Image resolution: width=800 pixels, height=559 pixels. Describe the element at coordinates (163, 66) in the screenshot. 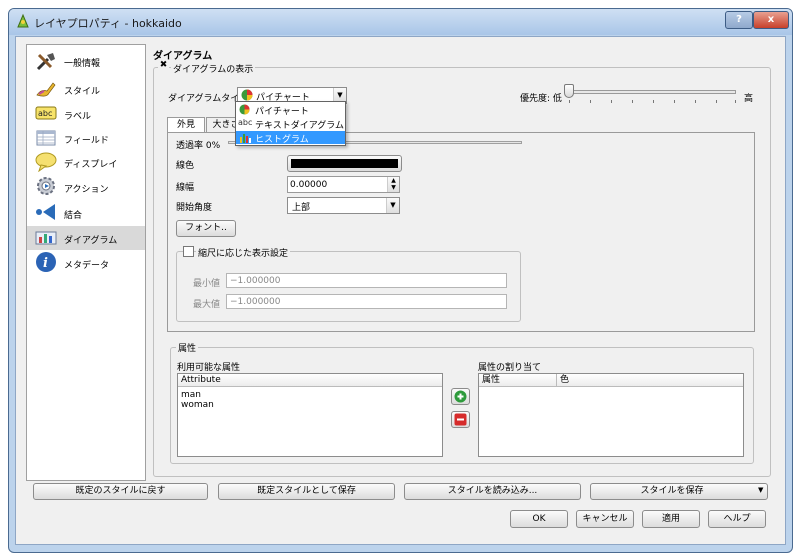

I see `show-diagram-checkbox: ✖` at that location.